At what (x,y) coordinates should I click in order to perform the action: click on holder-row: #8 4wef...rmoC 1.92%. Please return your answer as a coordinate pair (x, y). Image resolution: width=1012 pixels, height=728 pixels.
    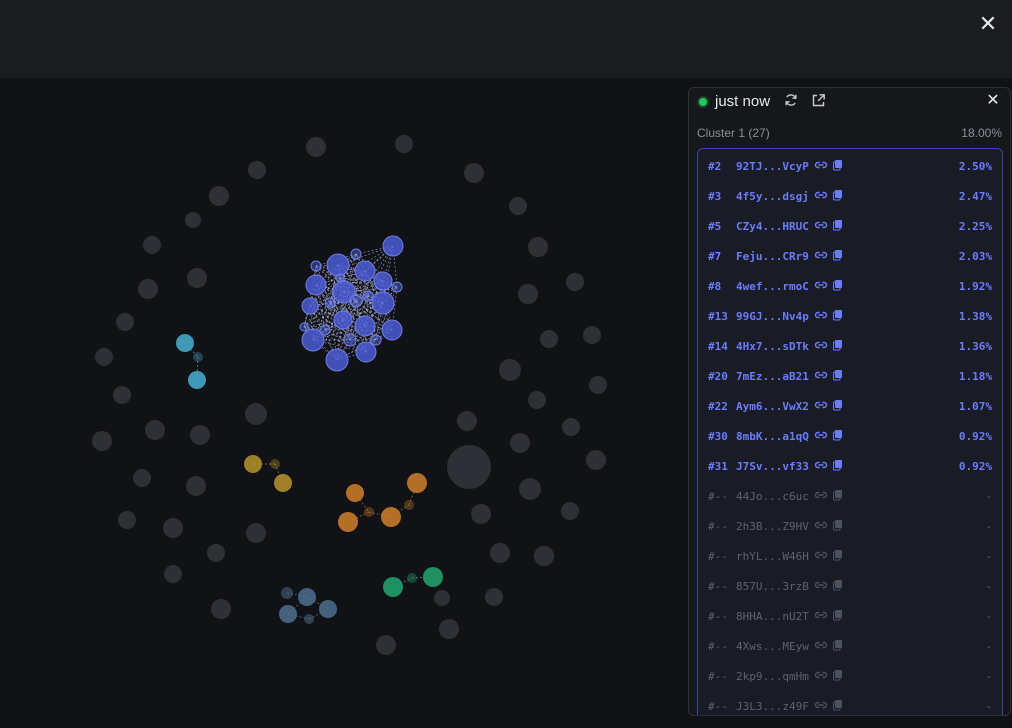
    Looking at the image, I should click on (850, 286).